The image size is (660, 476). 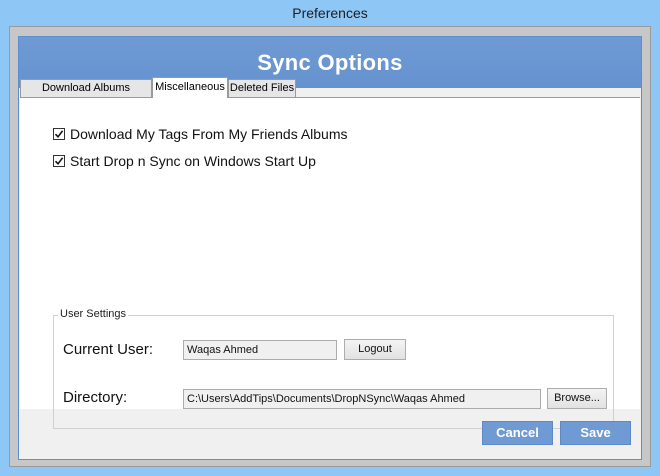 I want to click on option-download-tags: Download My Tags From My Friends Albums, so click(x=200, y=134).